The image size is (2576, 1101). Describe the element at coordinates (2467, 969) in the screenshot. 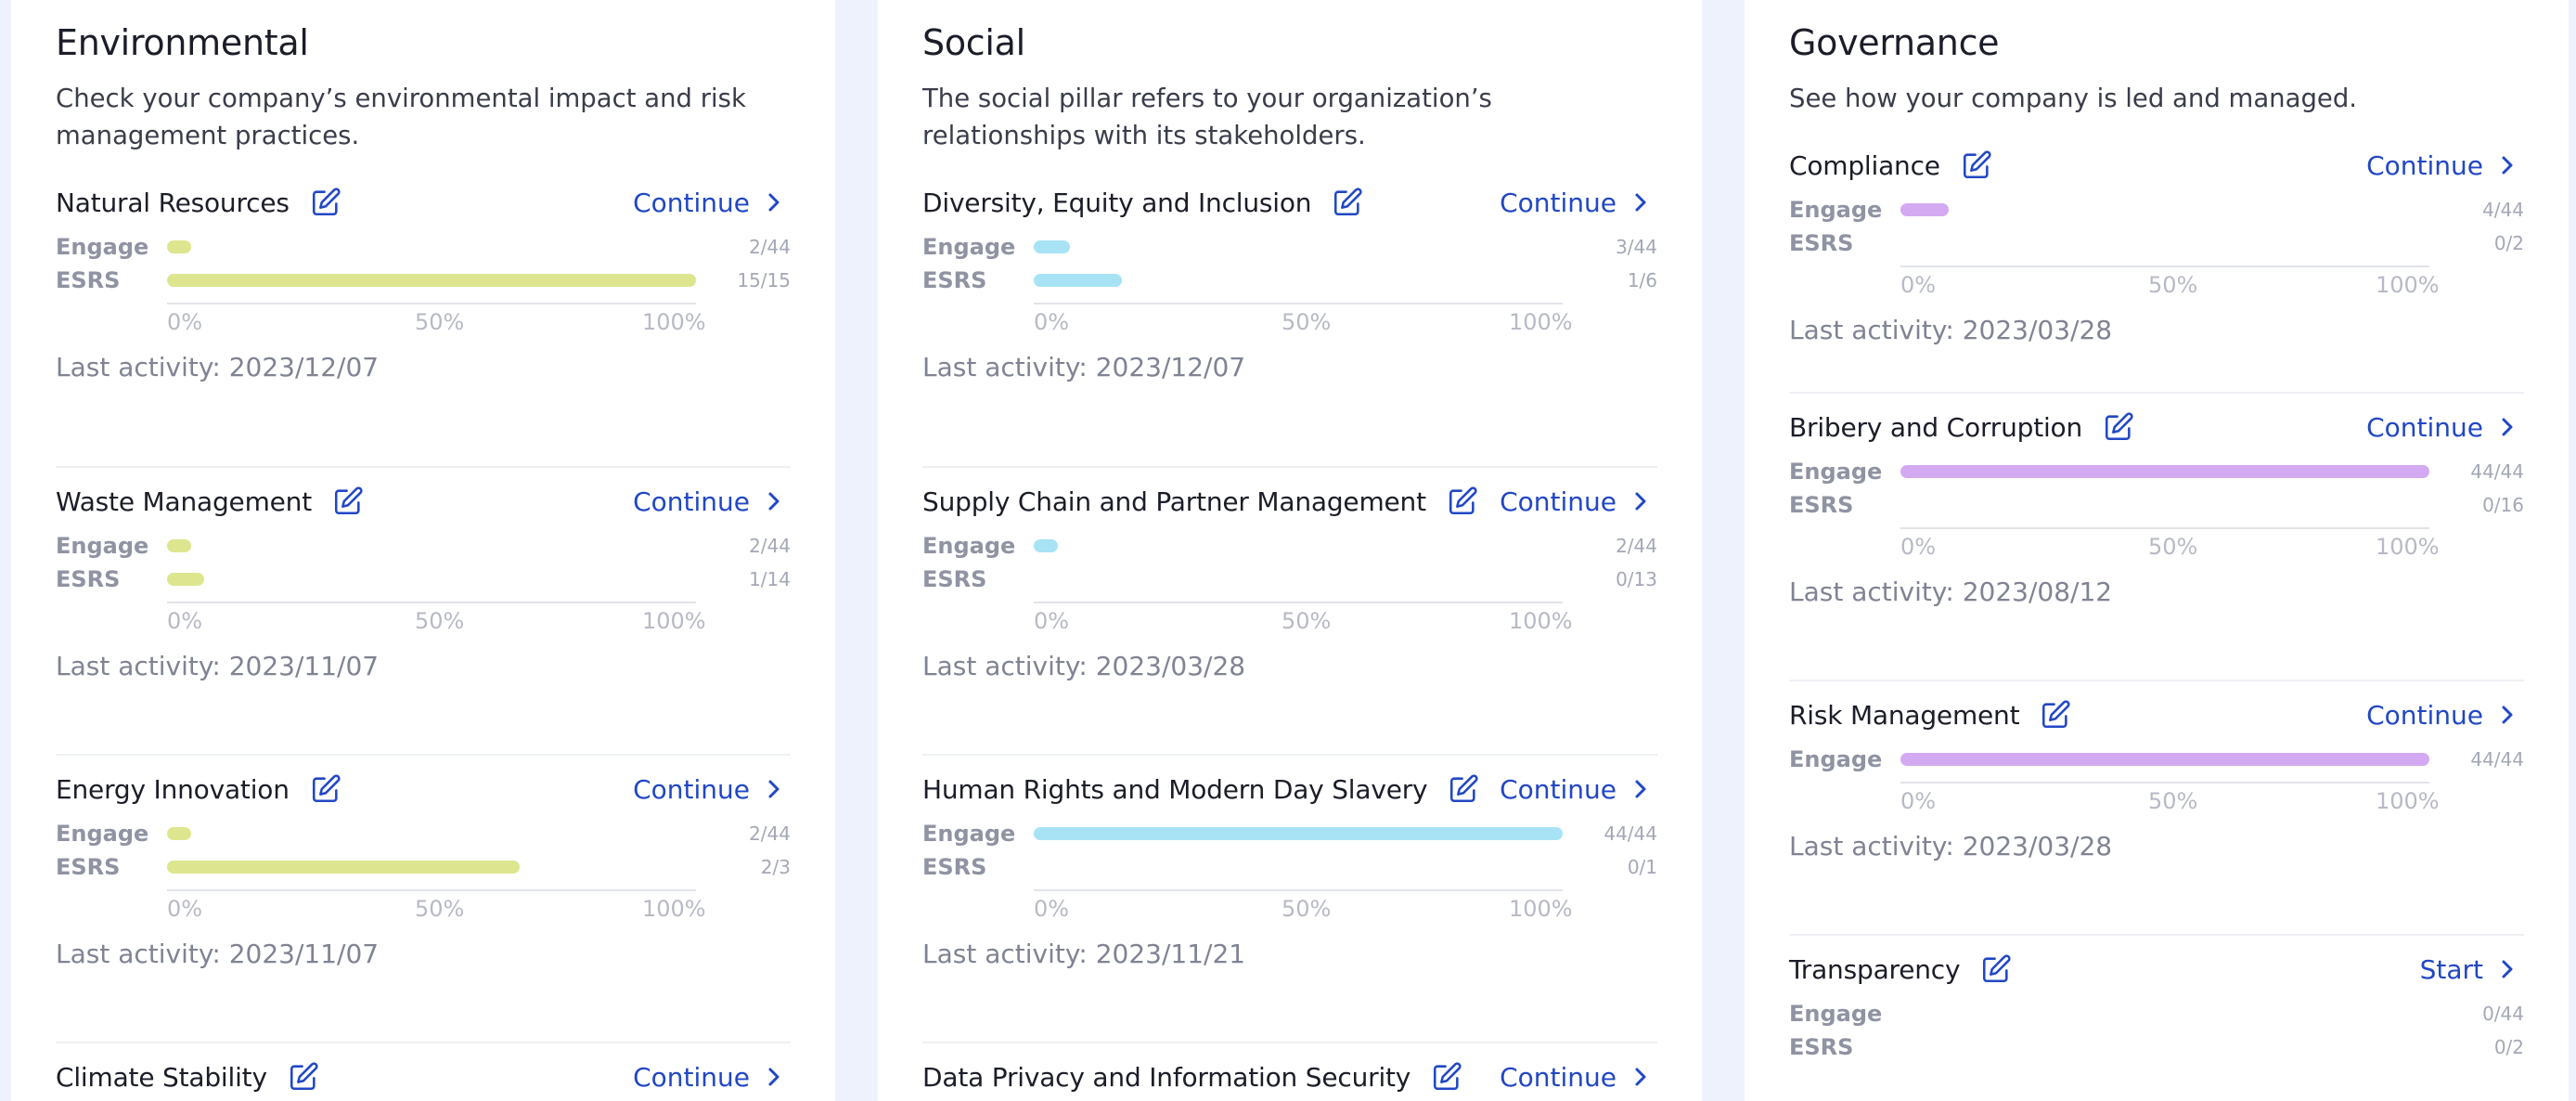

I see `start-button: Start` at that location.